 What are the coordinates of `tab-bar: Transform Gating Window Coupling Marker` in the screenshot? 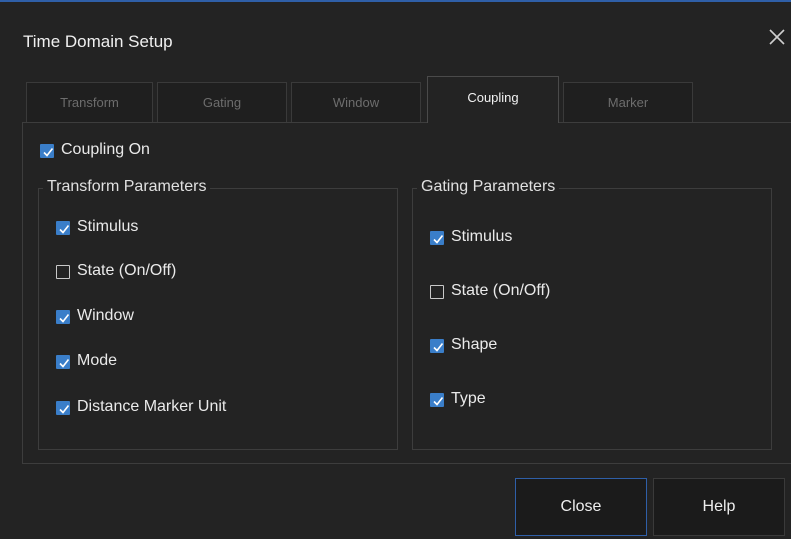 It's located at (407, 99).